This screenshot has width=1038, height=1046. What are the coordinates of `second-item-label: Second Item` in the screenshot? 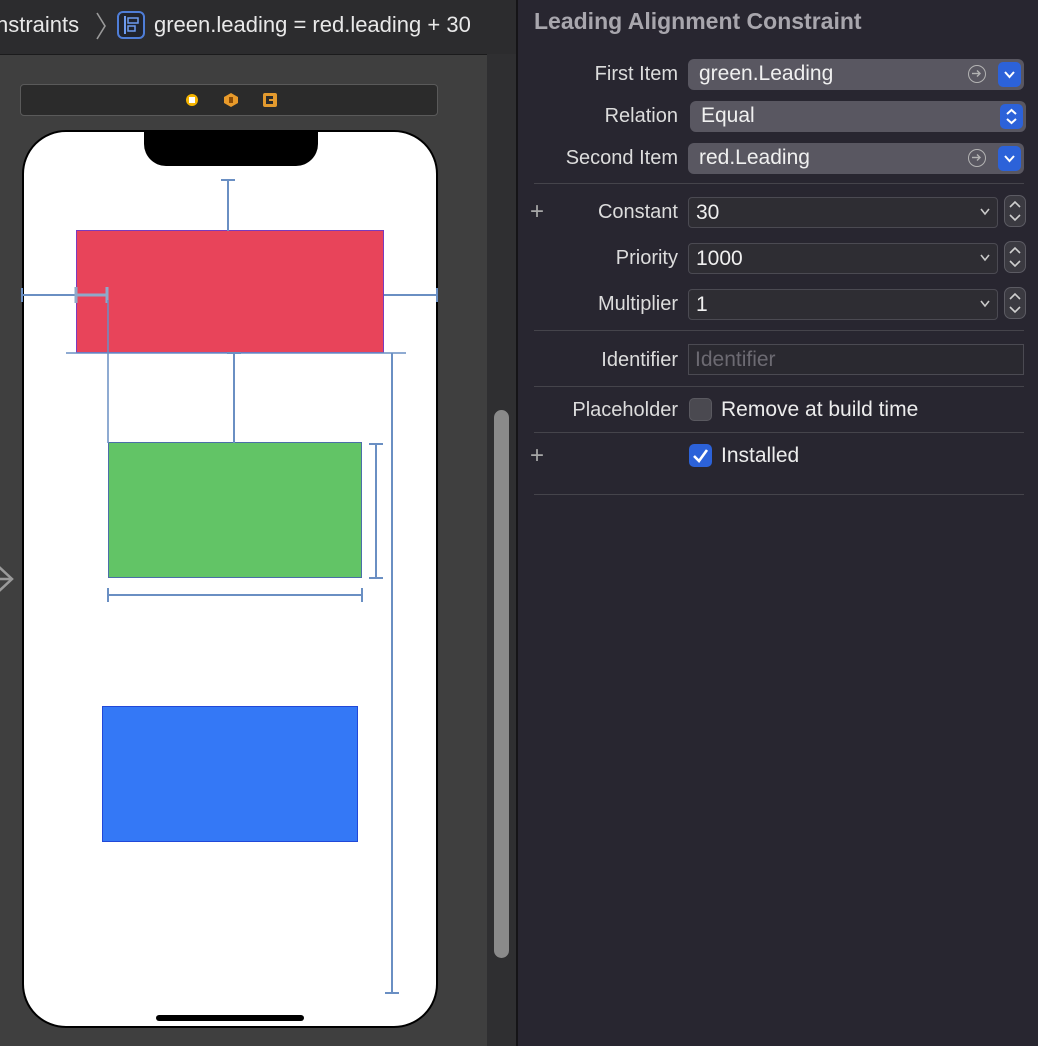 It's located at (621, 158).